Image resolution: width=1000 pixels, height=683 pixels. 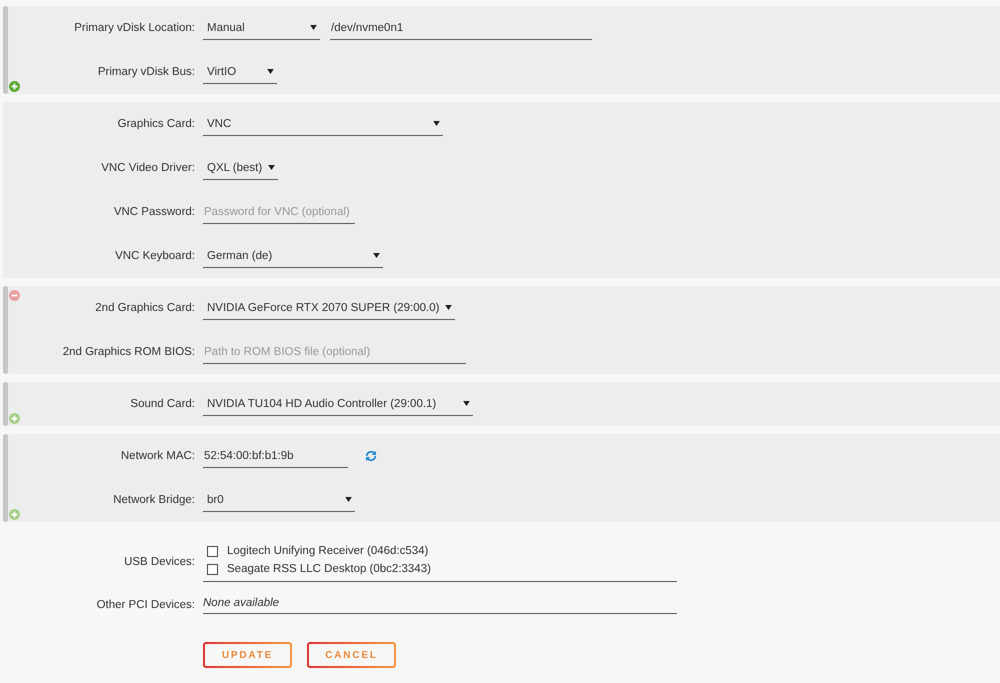 I want to click on checkbox-label: Seagate RSS LLC Desktop (0bc2:3343), so click(x=329, y=569).